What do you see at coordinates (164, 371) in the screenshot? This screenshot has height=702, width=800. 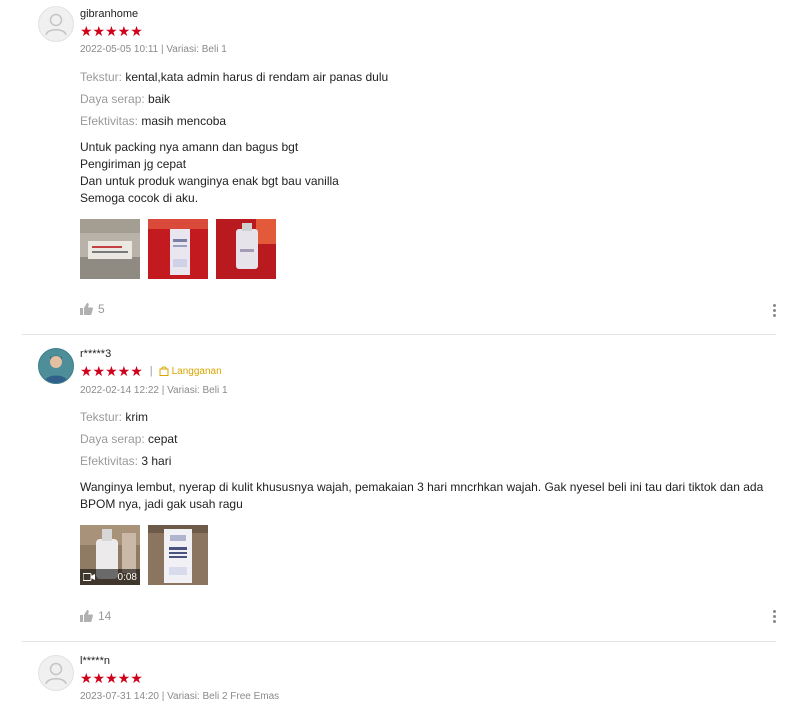 I see `shopping-bag-icon` at bounding box center [164, 371].